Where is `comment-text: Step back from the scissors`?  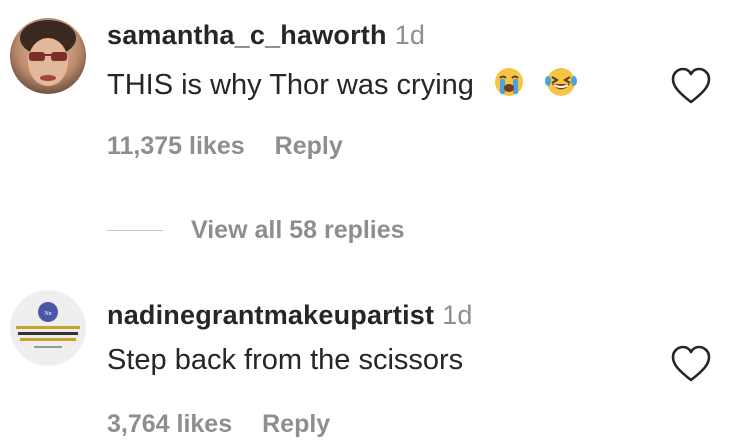
comment-text: Step back from the scissors is located at coordinates (285, 360).